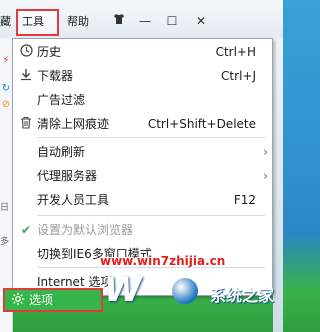  I want to click on shirt-icon, so click(119, 21).